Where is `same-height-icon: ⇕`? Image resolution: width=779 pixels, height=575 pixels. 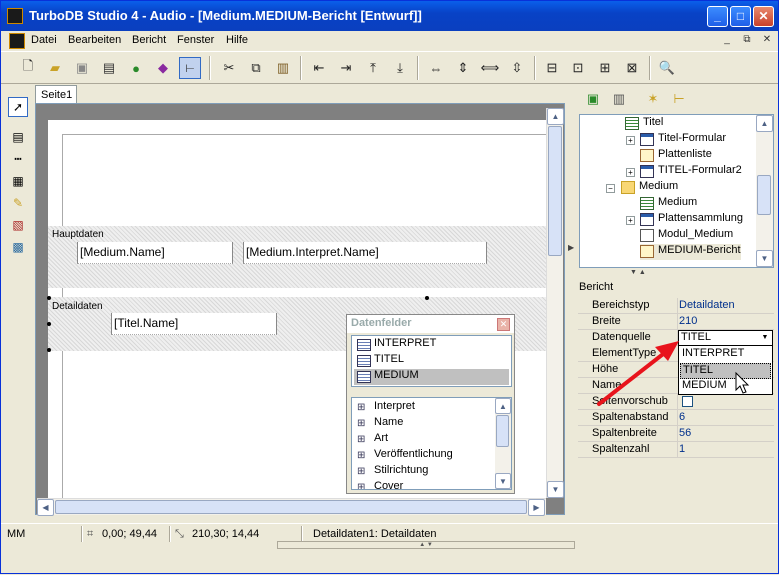 same-height-icon: ⇕ is located at coordinates (463, 68).